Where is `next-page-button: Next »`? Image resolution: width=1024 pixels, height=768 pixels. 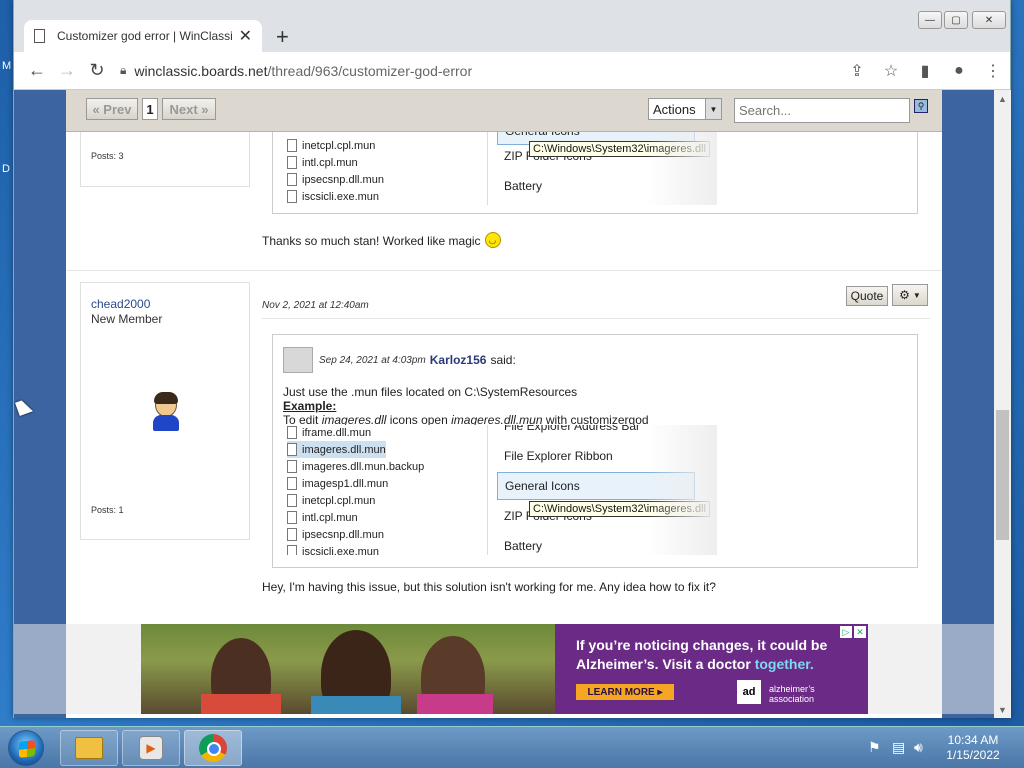 next-page-button: Next » is located at coordinates (189, 109).